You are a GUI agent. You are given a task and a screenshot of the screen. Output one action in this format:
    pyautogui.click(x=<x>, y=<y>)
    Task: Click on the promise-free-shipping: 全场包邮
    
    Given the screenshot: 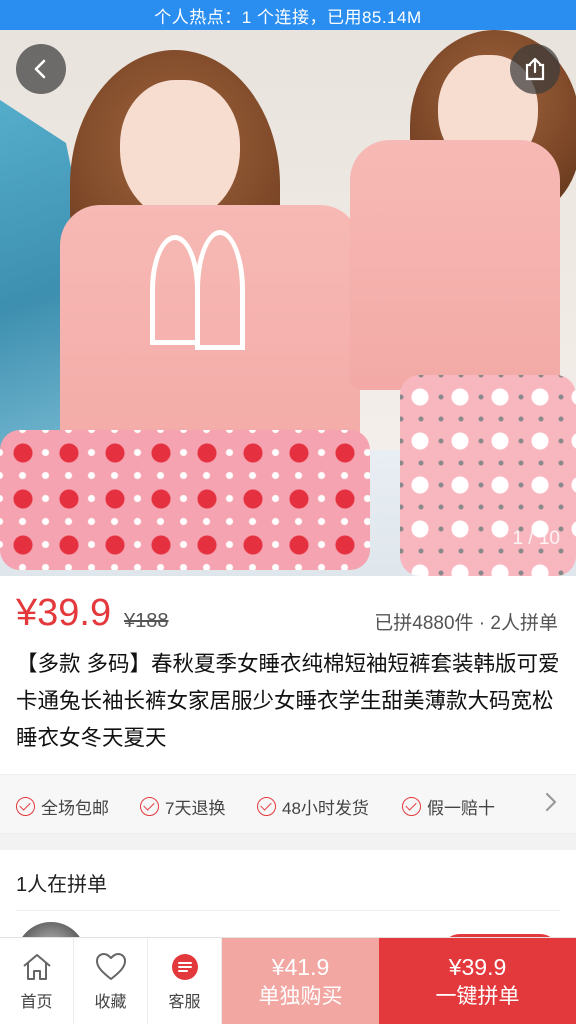 What is the action you would take?
    pyautogui.click(x=62, y=806)
    